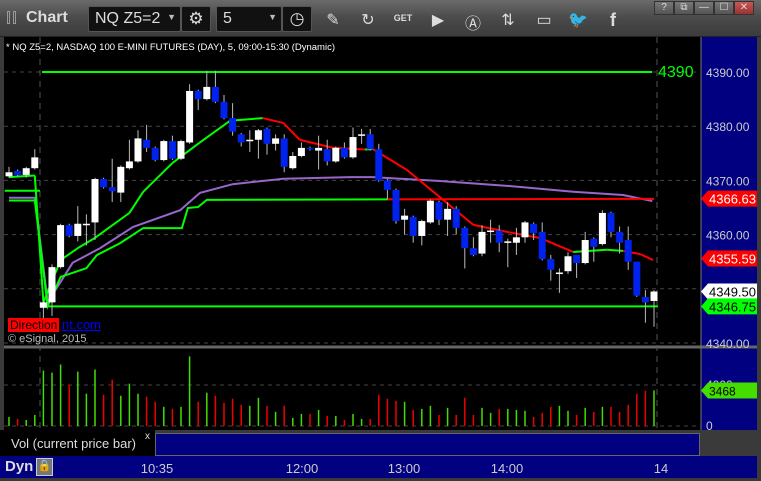 This screenshot has height=481, width=761. I want to click on settings-icon: ⚙, so click(196, 19).